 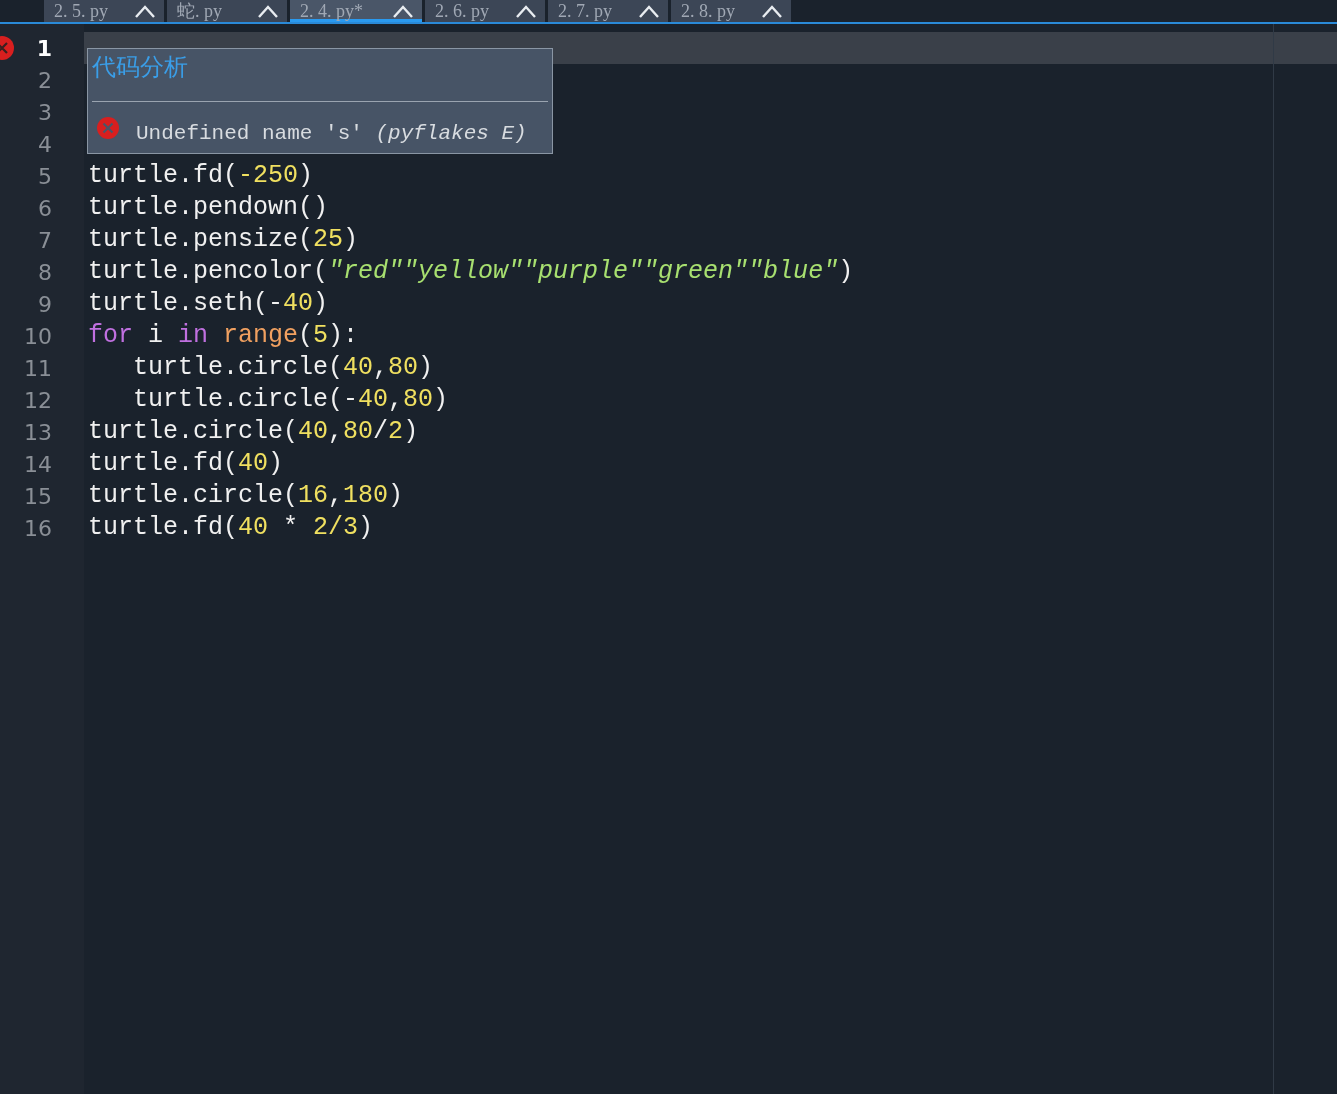 I want to click on file-tab: 2. 8. py, so click(x=731, y=11).